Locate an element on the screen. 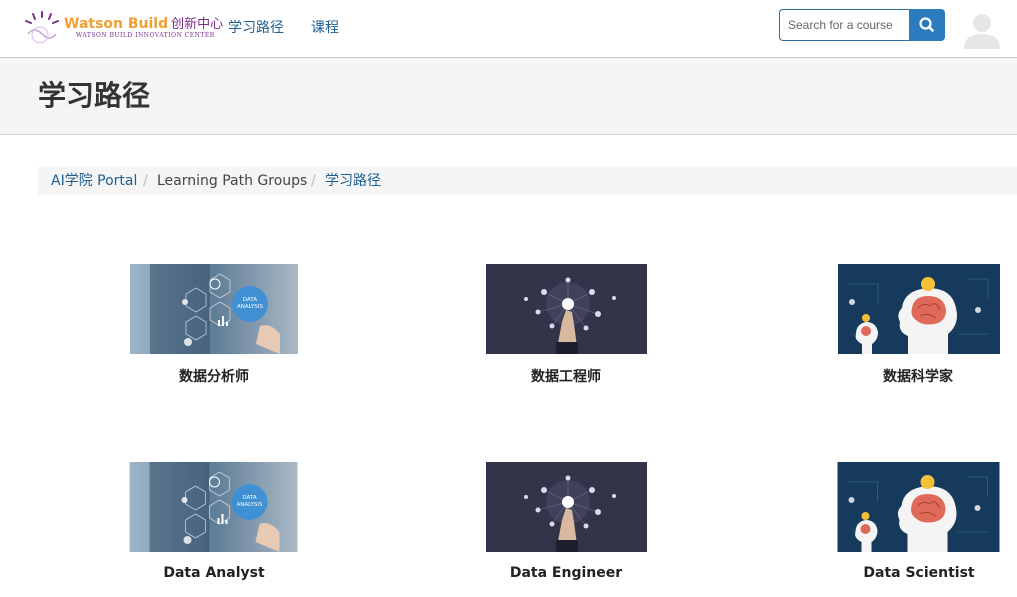  breadcrumb-item-portal: AI学院 Portal is located at coordinates (94, 181).